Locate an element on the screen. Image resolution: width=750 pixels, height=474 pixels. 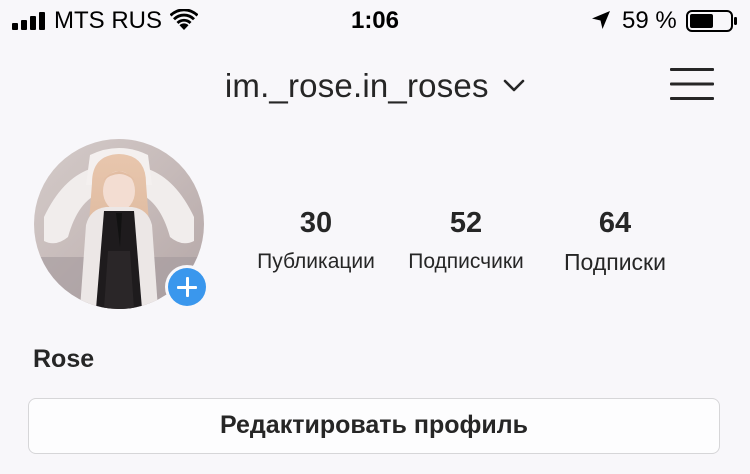
followers-label: Подписчики is located at coordinates (466, 262).